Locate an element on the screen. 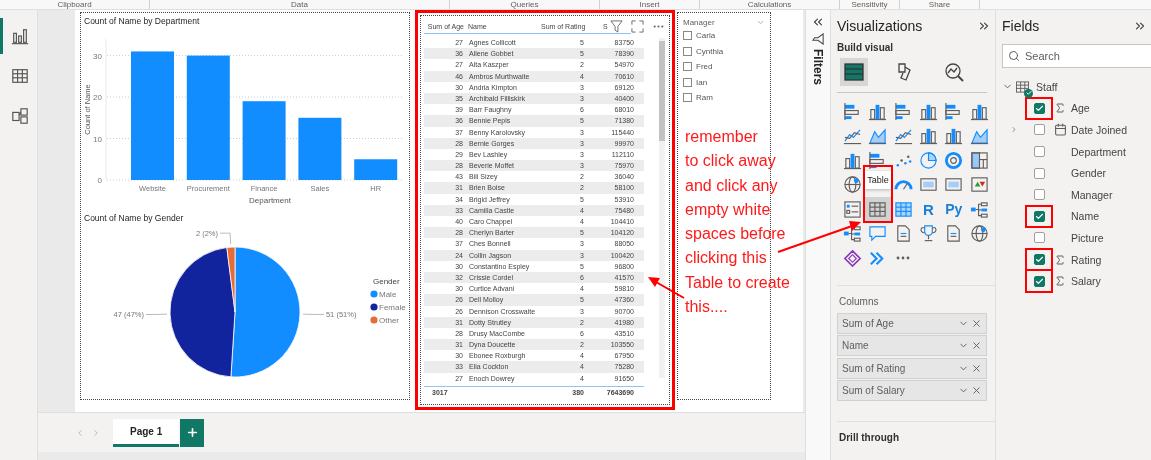 The height and width of the screenshot is (460, 1151). slicer-icon is located at coordinates (853, 209).